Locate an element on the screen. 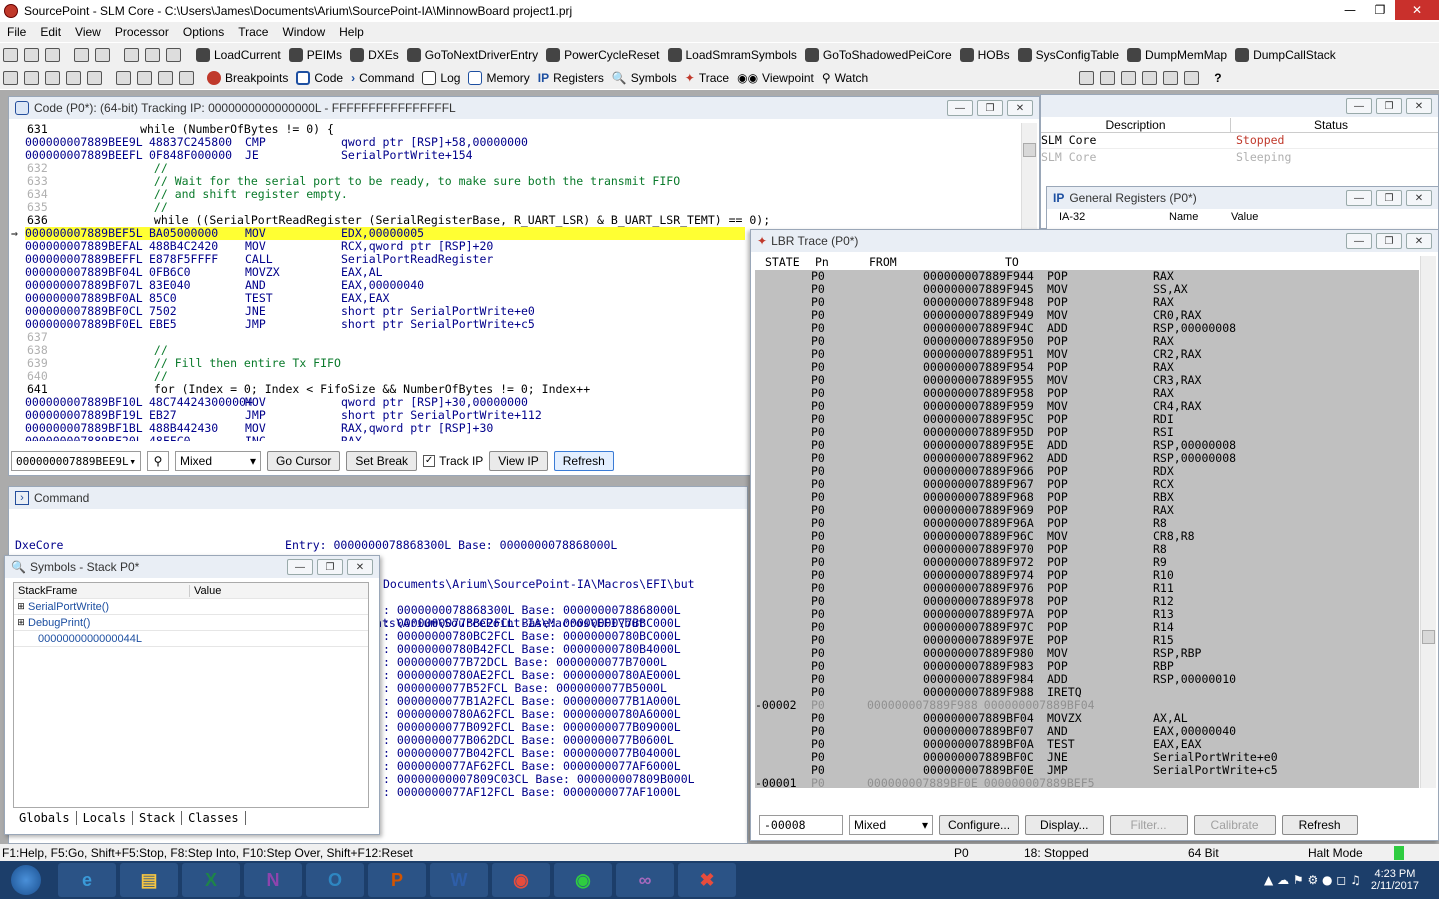 The image size is (1439, 899). calibrate-button: Calibrate is located at coordinates (1234, 825).